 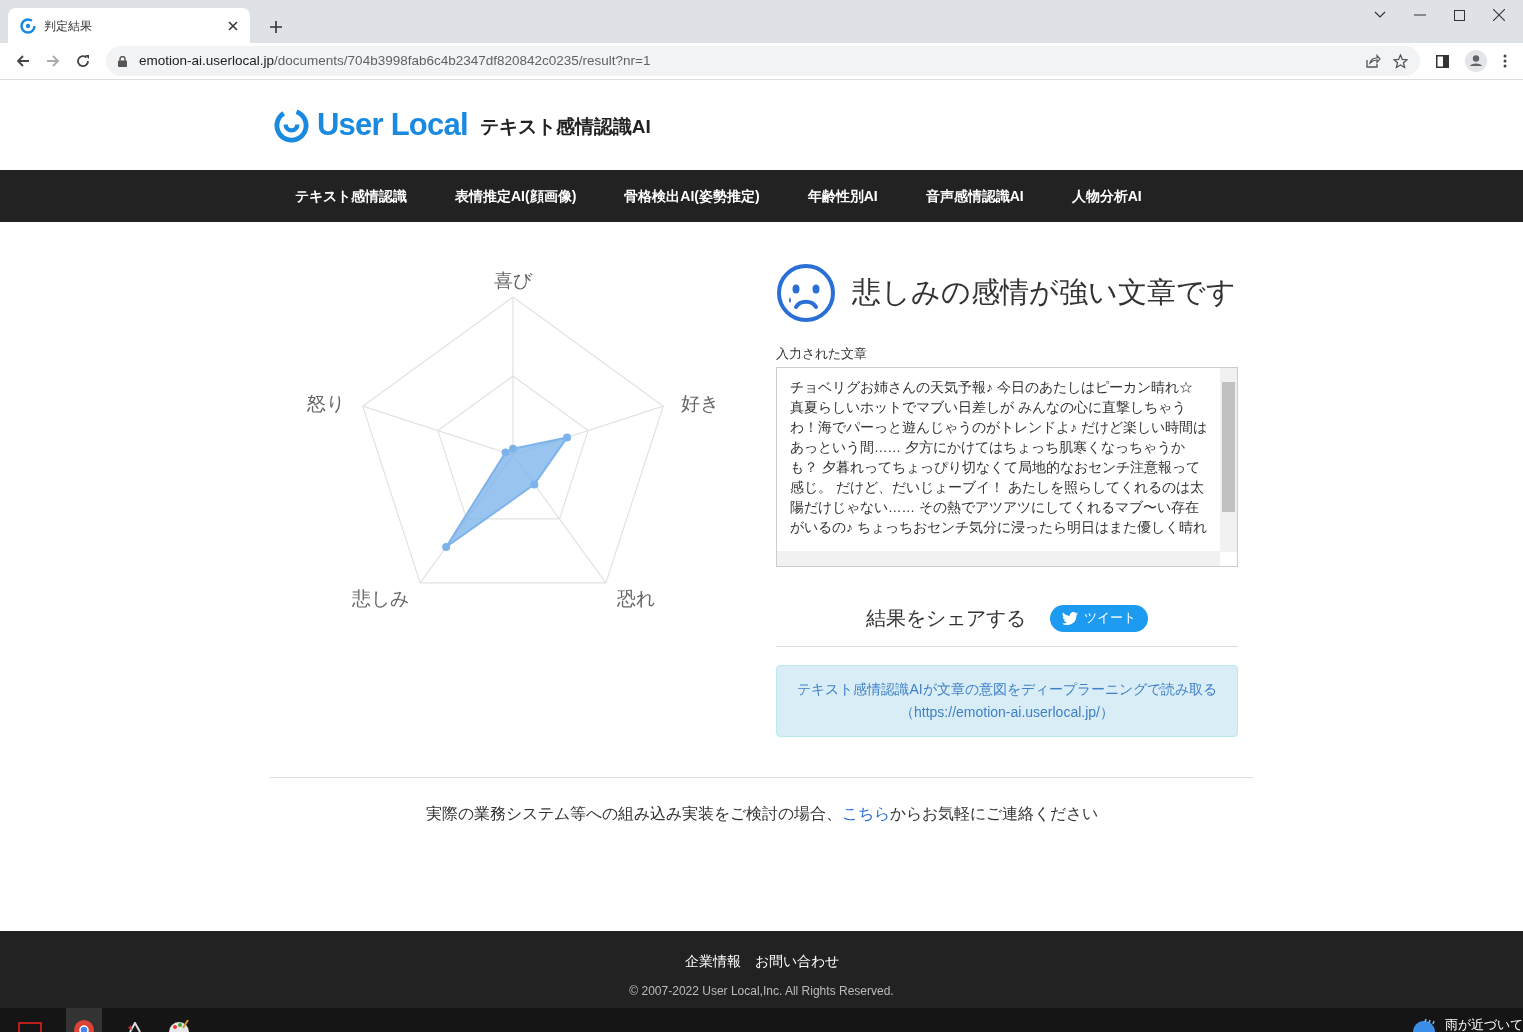 I want to click on address-bar: emotion-ai.userlocal.jp/documents/704b3998fab6c4b2347df820842c0235/result?nr=1, so click(x=763, y=61).